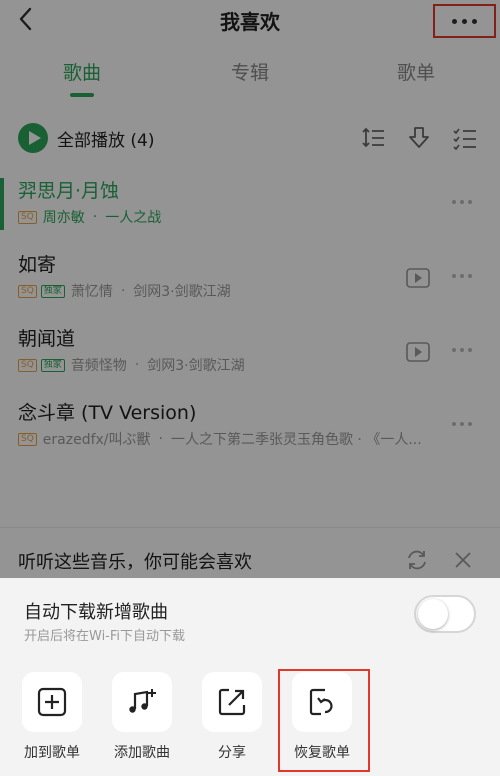 The width and height of the screenshot is (500, 776). What do you see at coordinates (324, 720) in the screenshot?
I see `restore-highlight-box` at bounding box center [324, 720].